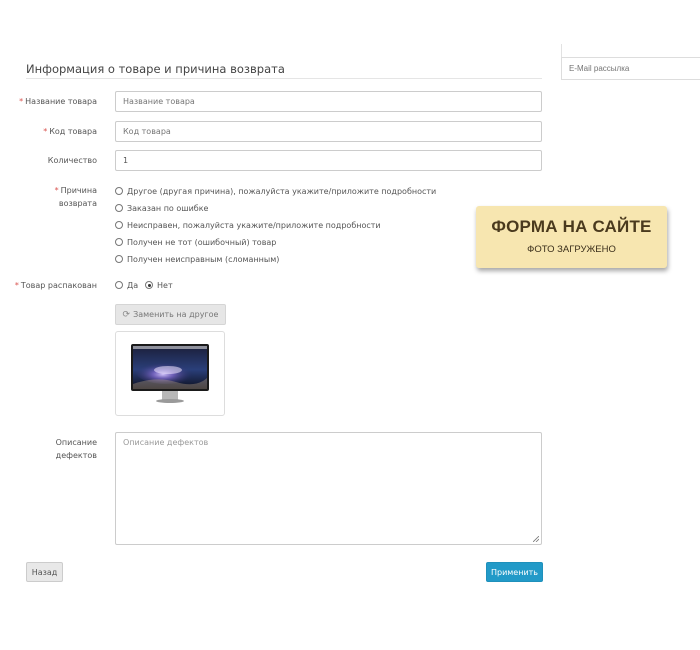 The image size is (700, 650). I want to click on quantity-input, so click(328, 160).